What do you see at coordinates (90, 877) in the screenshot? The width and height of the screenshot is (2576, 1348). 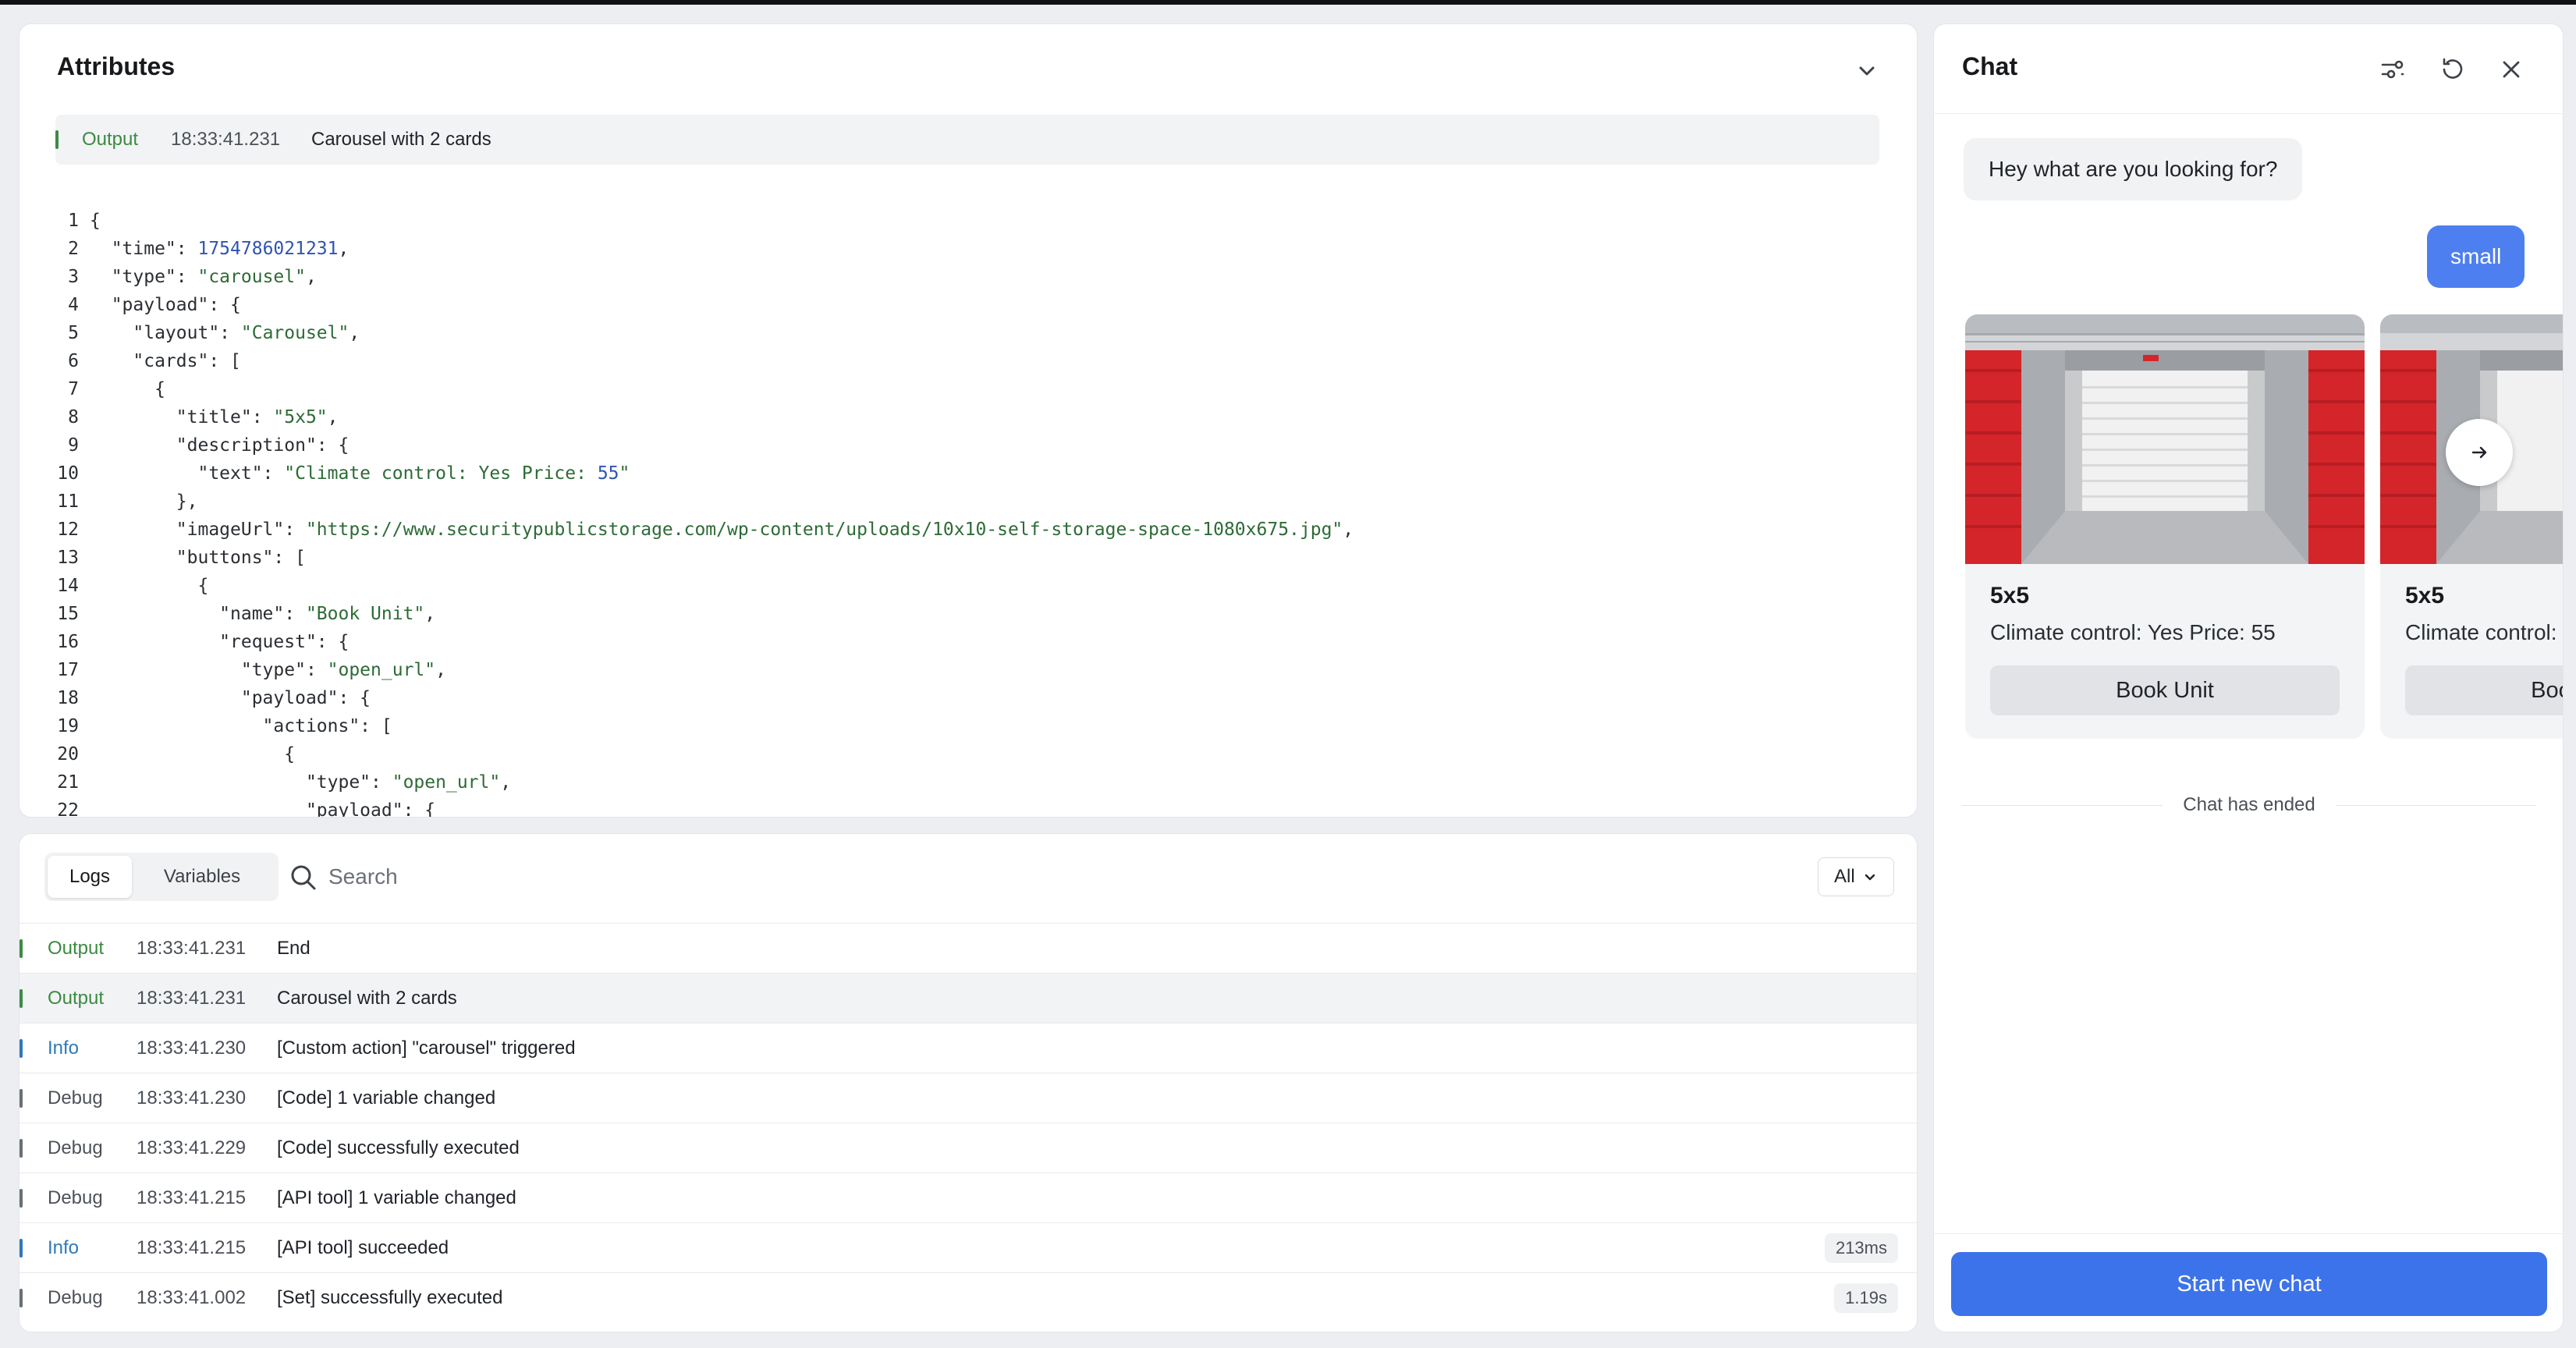 I see `tab-logs: Logs` at bounding box center [90, 877].